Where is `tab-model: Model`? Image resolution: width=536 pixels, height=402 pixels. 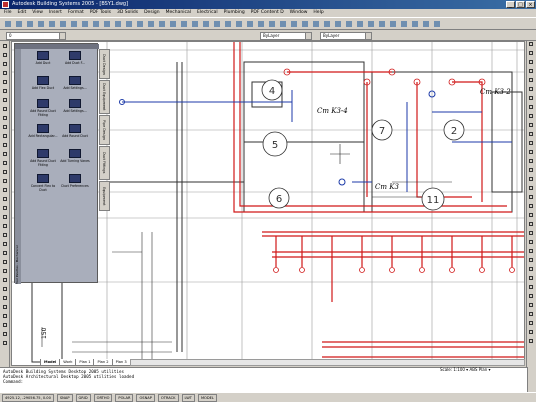 tab-model: Model is located at coordinates (50, 362).